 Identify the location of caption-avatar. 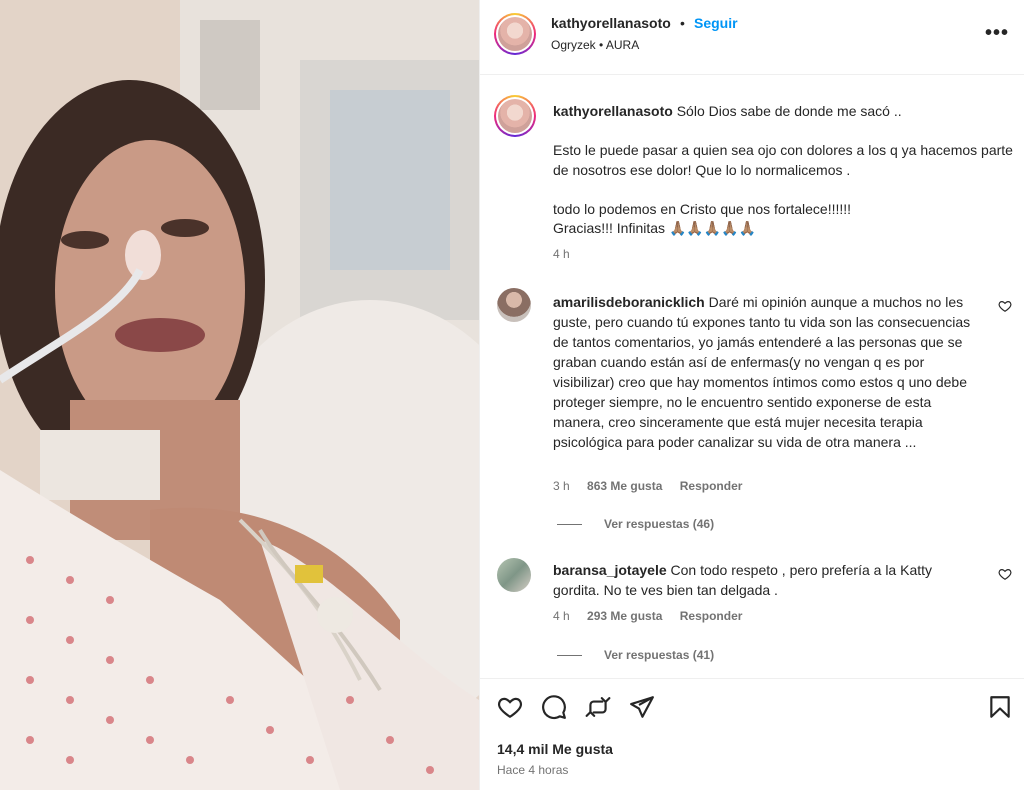
(515, 116).